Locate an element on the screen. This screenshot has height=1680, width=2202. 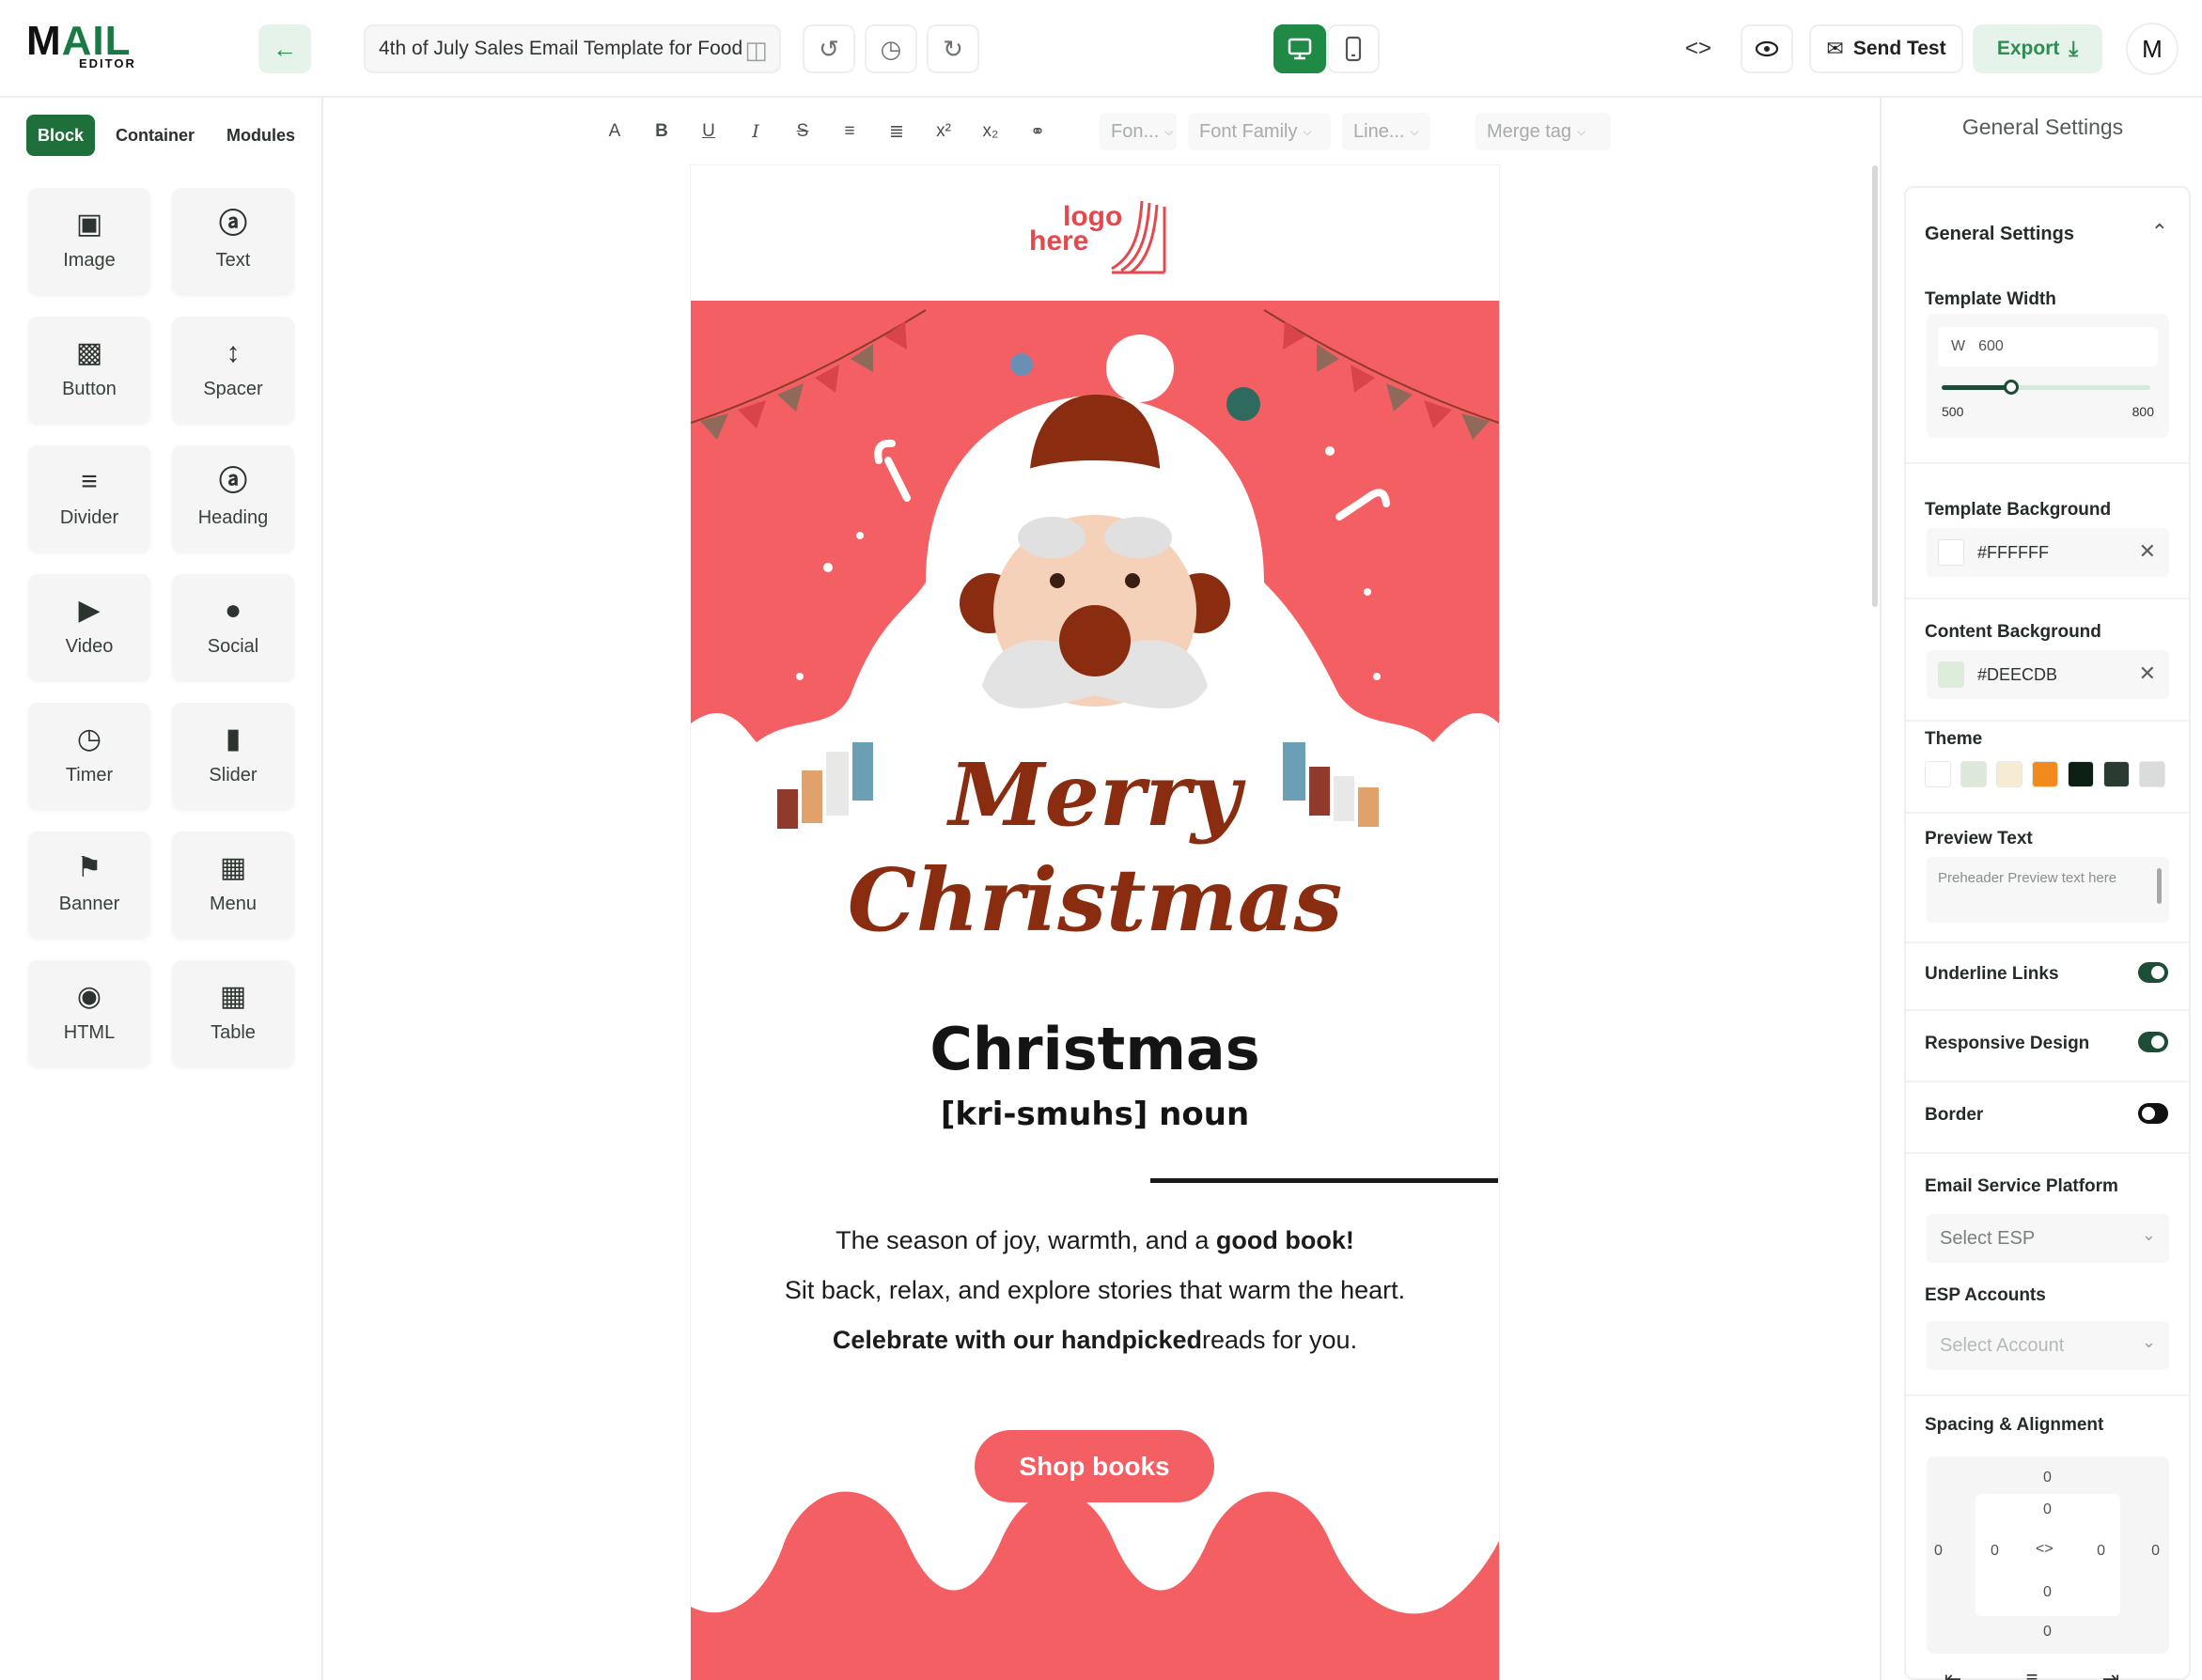
tab-container: Container is located at coordinates (155, 135).